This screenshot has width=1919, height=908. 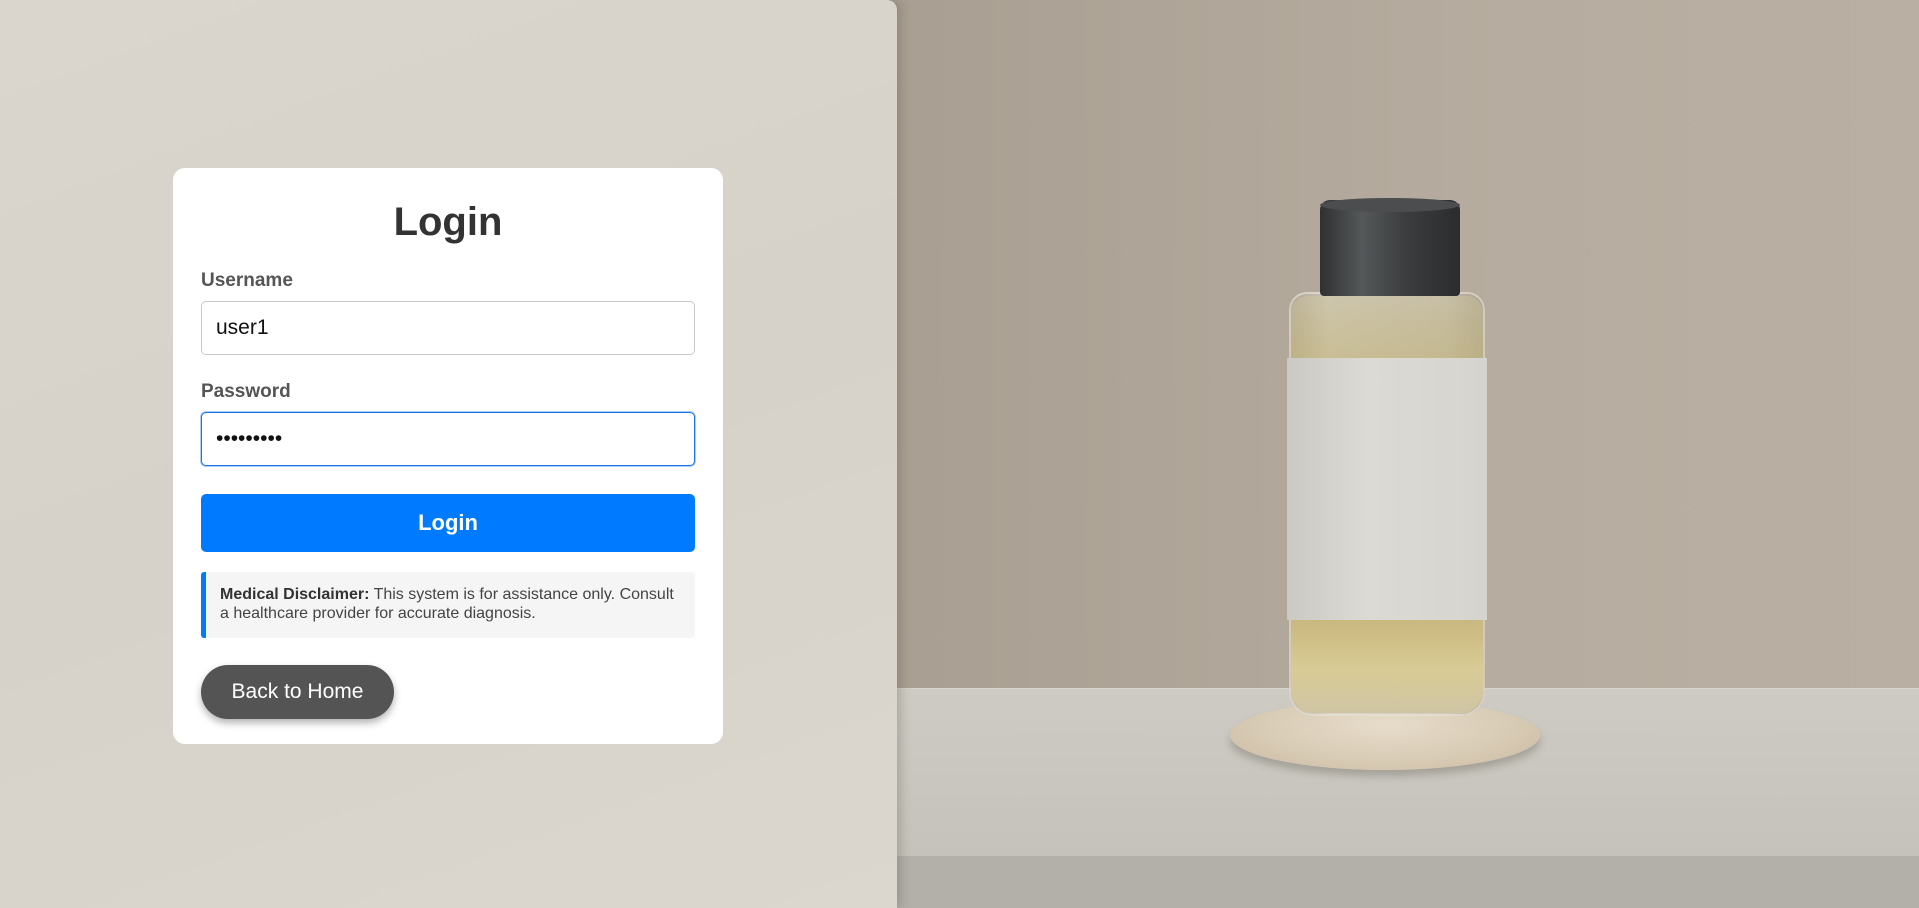 I want to click on back-to-home-button: Back to Home, so click(x=297, y=692).